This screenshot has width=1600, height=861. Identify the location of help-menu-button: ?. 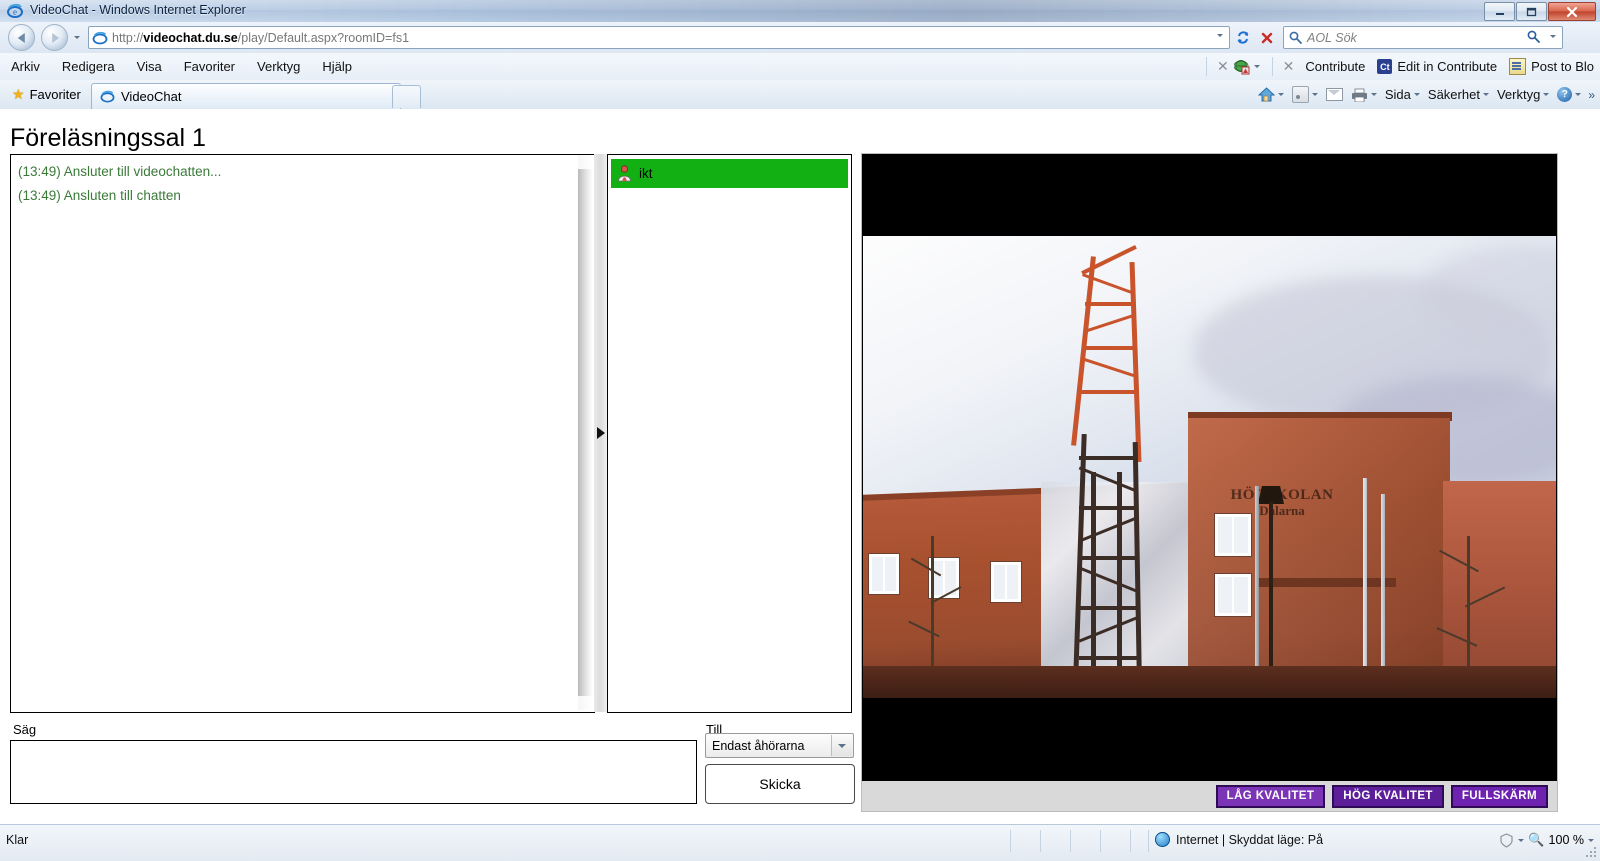
(1569, 94).